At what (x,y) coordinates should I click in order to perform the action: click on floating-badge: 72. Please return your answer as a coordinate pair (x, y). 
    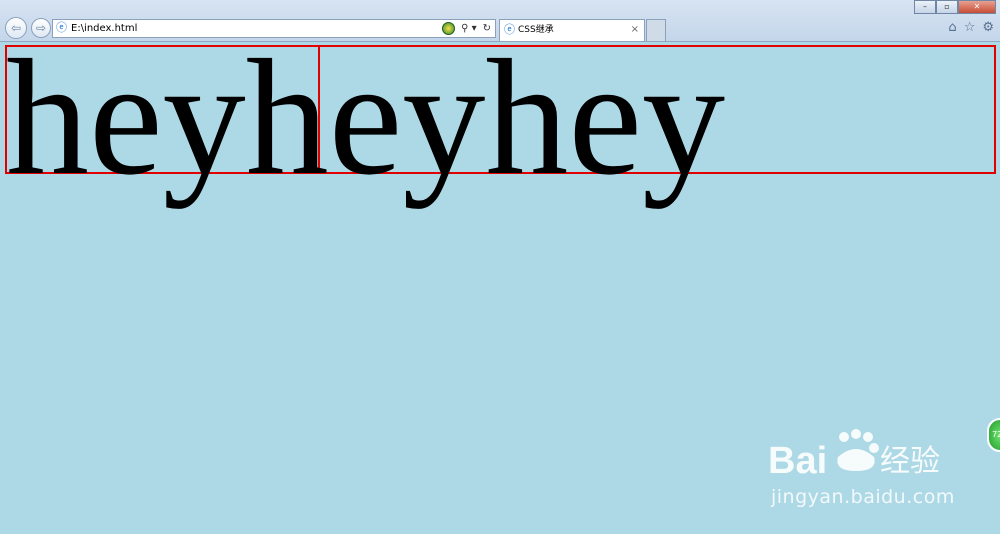
    Looking at the image, I should click on (993, 435).